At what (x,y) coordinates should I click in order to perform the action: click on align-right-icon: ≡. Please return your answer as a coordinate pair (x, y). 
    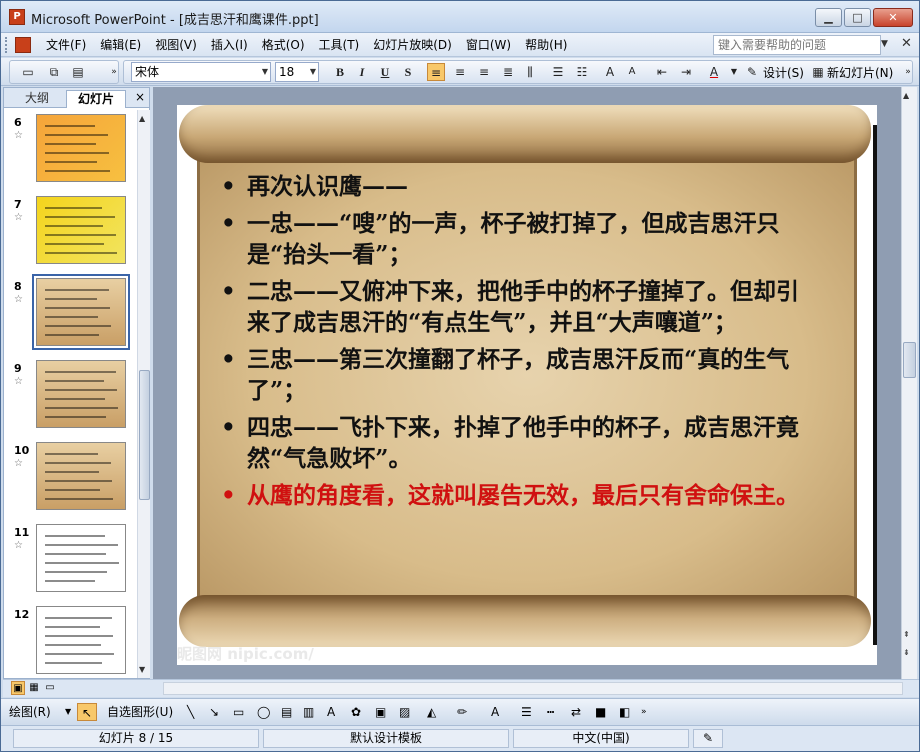
    Looking at the image, I should click on (484, 72).